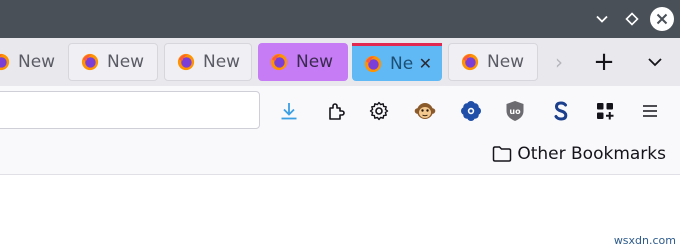 The image size is (680, 250). What do you see at coordinates (604, 62) in the screenshot?
I see `new-tab-button: +` at bounding box center [604, 62].